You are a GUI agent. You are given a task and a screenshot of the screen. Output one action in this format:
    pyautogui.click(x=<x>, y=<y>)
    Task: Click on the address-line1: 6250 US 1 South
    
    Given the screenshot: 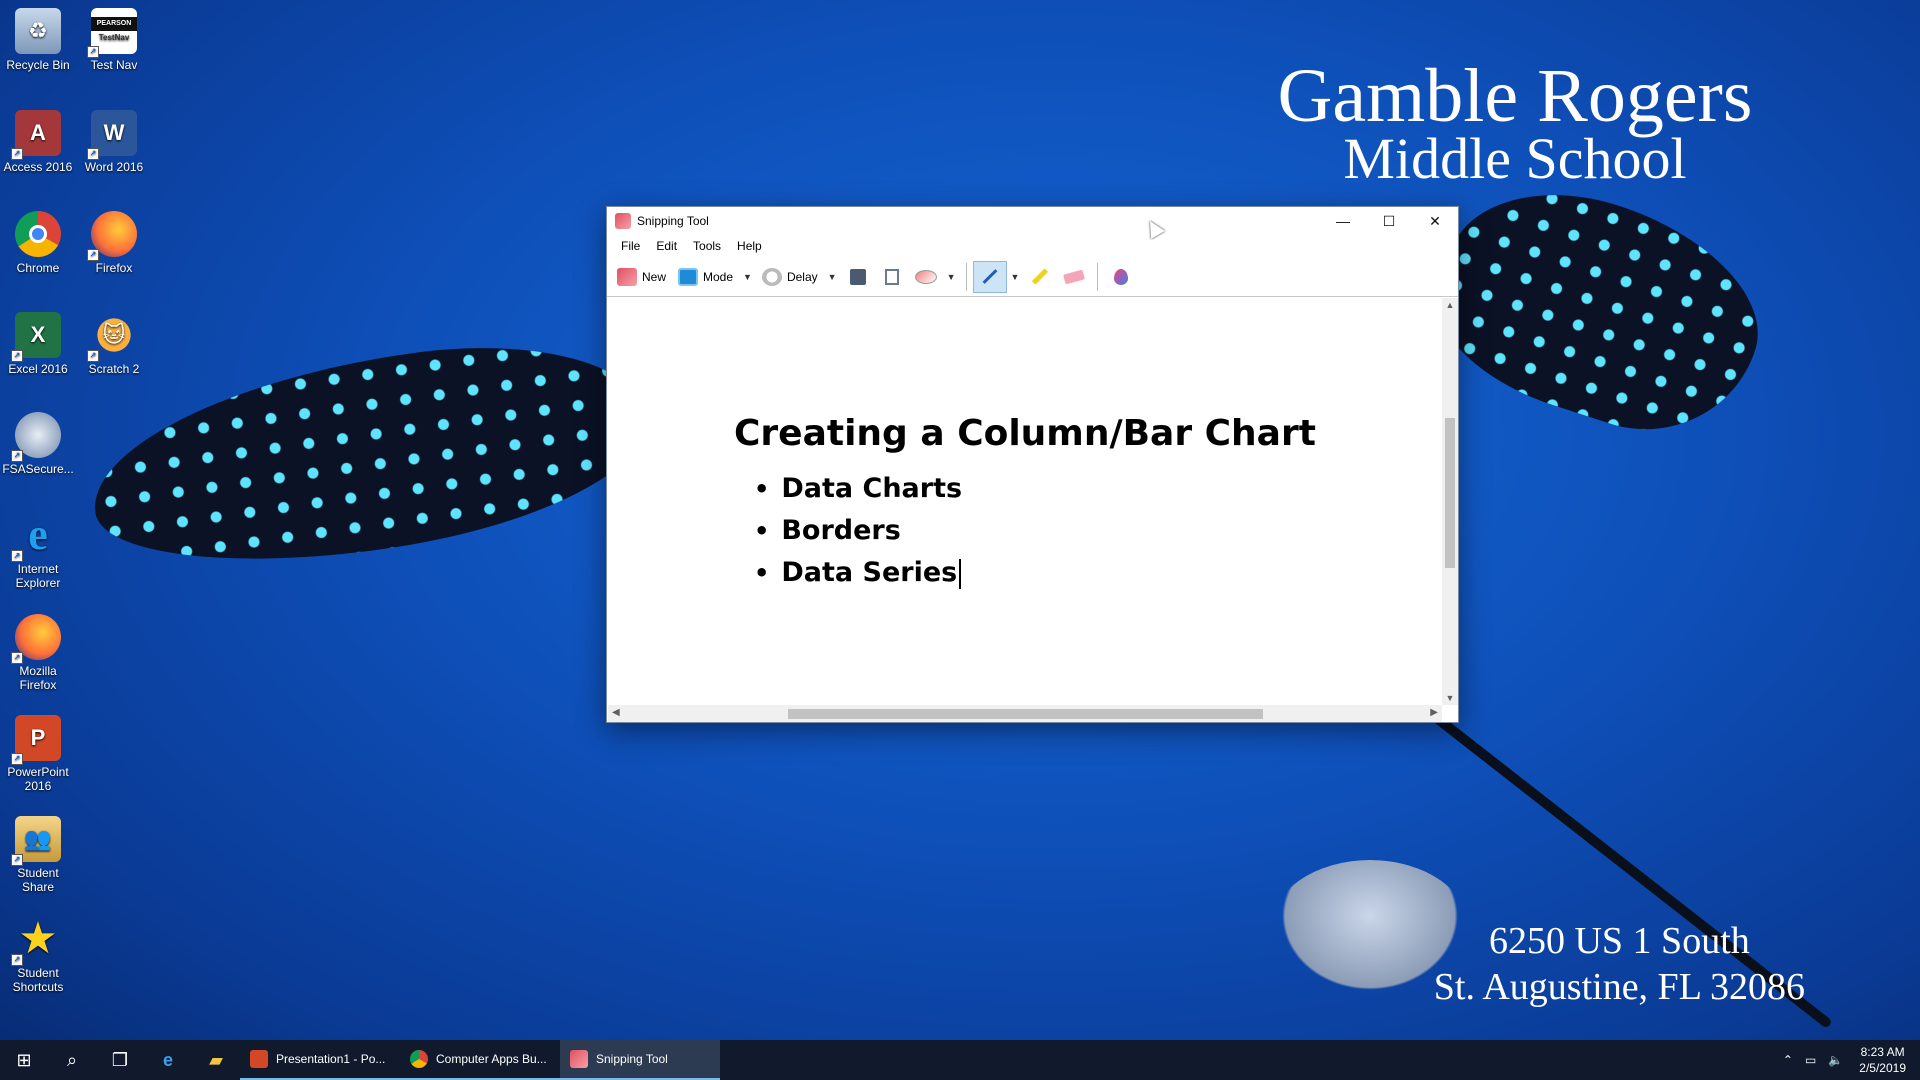 What is the action you would take?
    pyautogui.click(x=1619, y=941)
    